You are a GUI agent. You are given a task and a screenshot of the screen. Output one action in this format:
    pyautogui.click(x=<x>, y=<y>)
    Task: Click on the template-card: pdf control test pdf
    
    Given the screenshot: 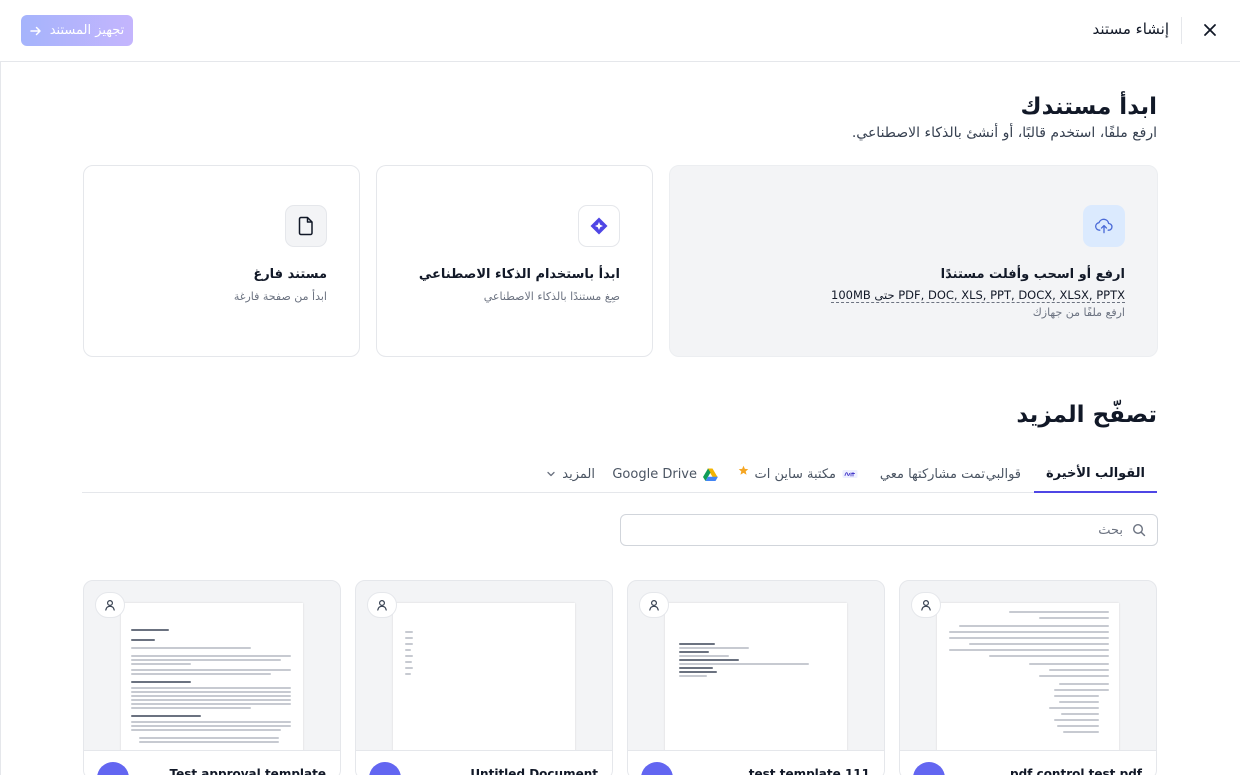 What is the action you would take?
    pyautogui.click(x=1028, y=677)
    